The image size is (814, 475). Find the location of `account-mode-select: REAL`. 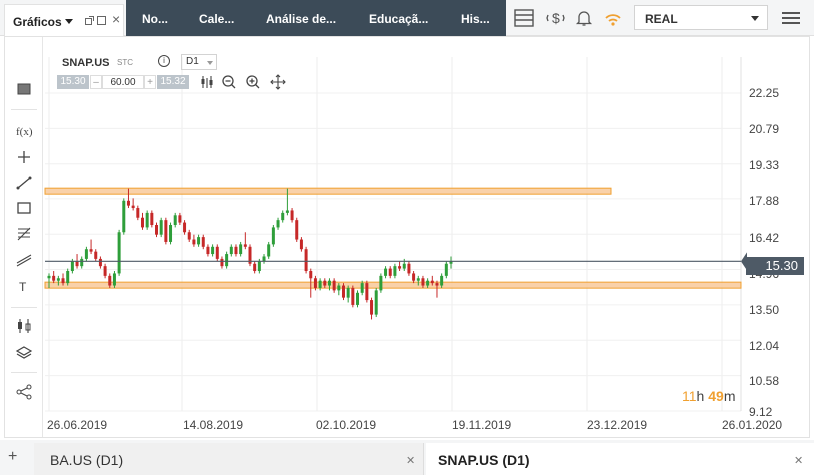

account-mode-select: REAL is located at coordinates (701, 17).